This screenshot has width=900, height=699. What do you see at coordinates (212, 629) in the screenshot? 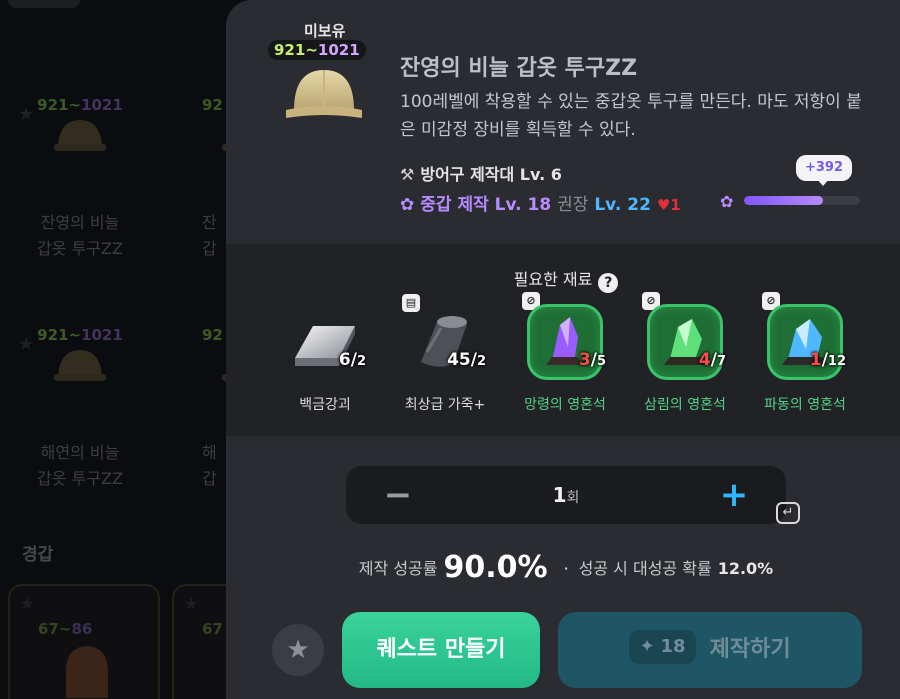
I see `level-range: 67` at bounding box center [212, 629].